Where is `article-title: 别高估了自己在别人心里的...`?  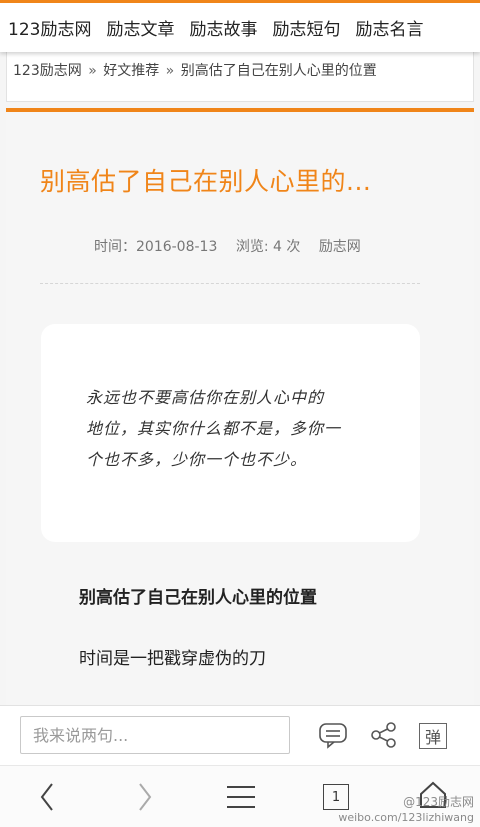 article-title: 别高估了自己在别人心里的... is located at coordinates (206, 181).